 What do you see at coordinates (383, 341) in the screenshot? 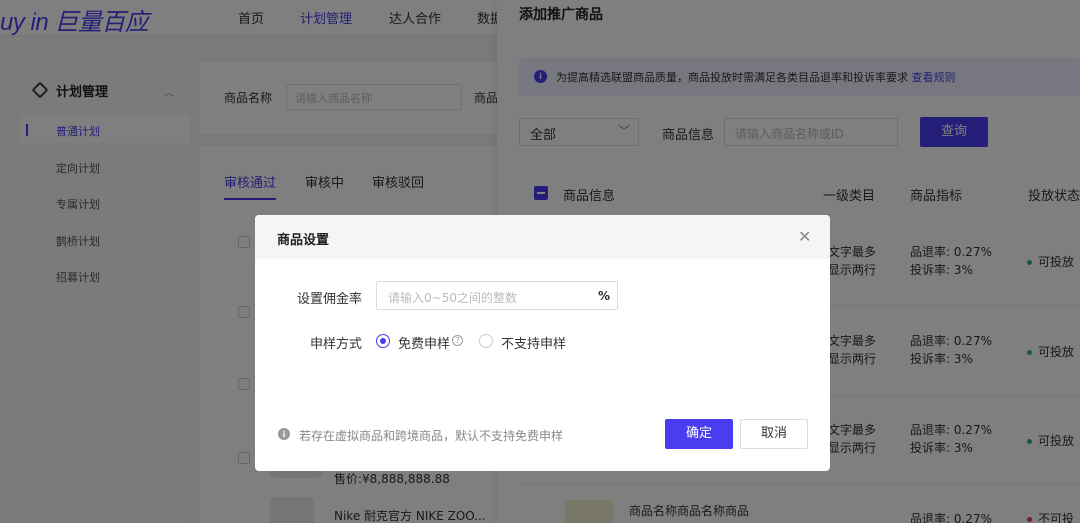
I see `radio-free-sample` at bounding box center [383, 341].